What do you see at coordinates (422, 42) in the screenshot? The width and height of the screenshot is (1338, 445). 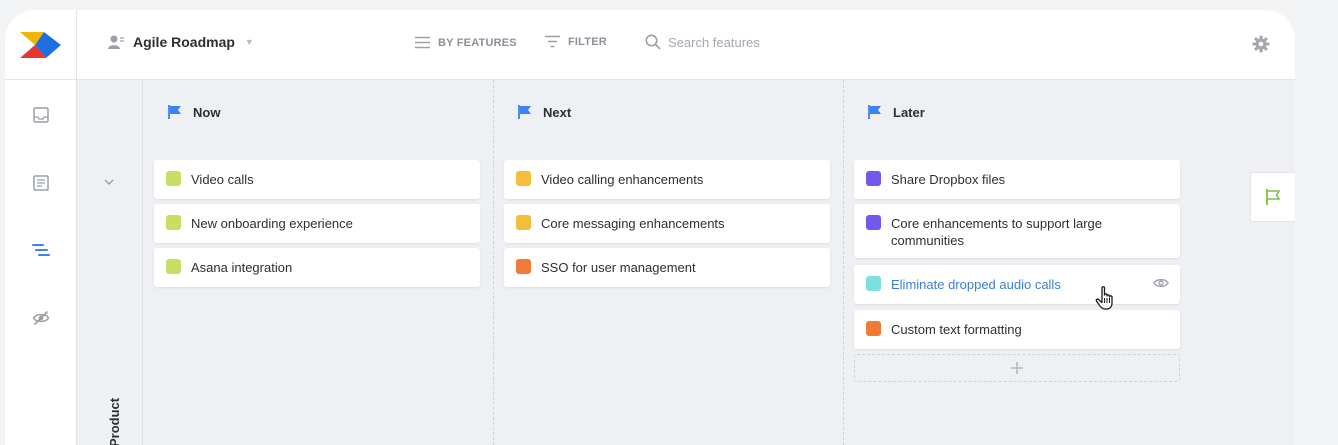 I see `list-icon` at bounding box center [422, 42].